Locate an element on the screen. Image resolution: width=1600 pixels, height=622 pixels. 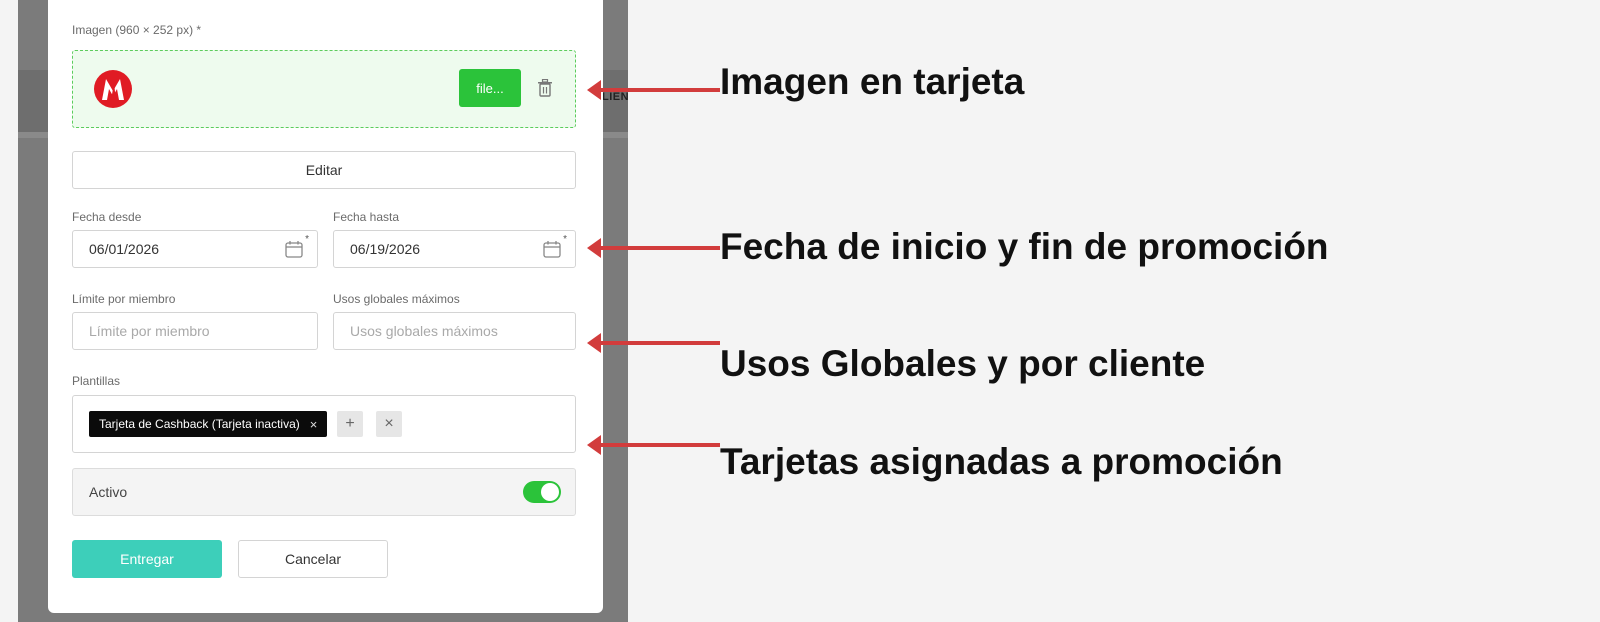
template-chip: Tarjeta de Cashback (Tarjeta inactiva) × is located at coordinates (208, 424).